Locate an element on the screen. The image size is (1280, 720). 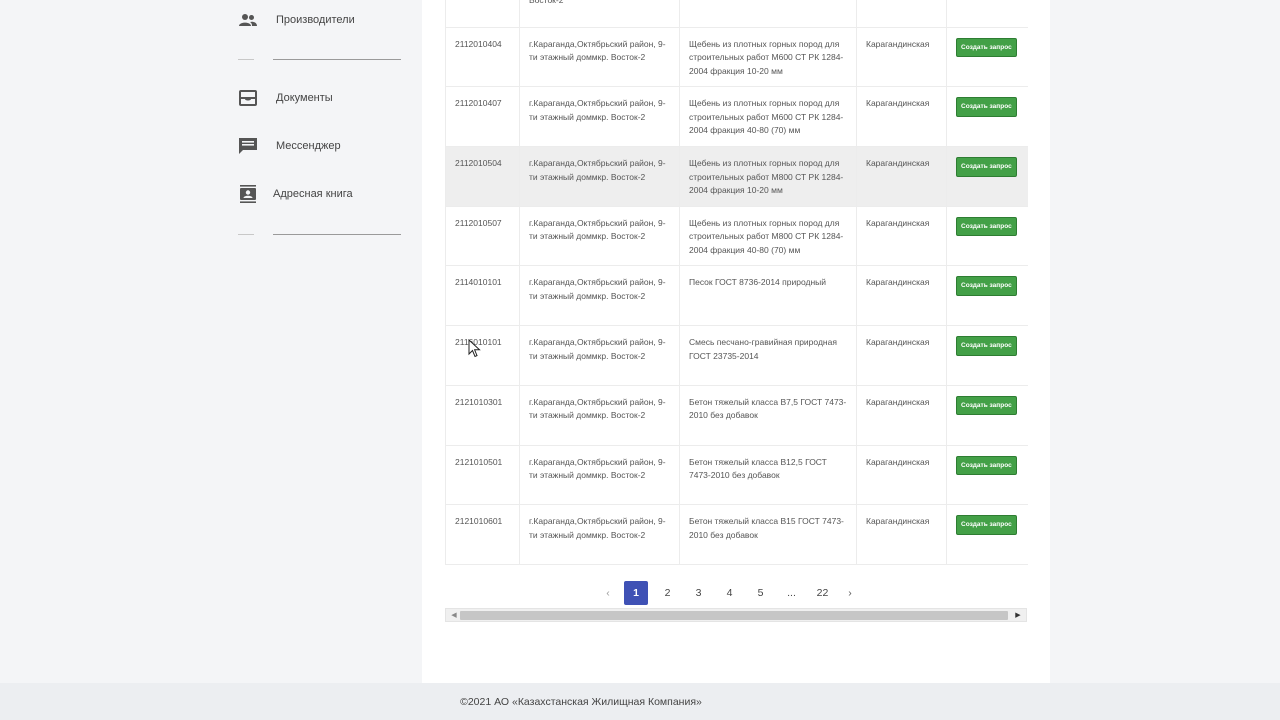
users-icon is located at coordinates (248, 20).